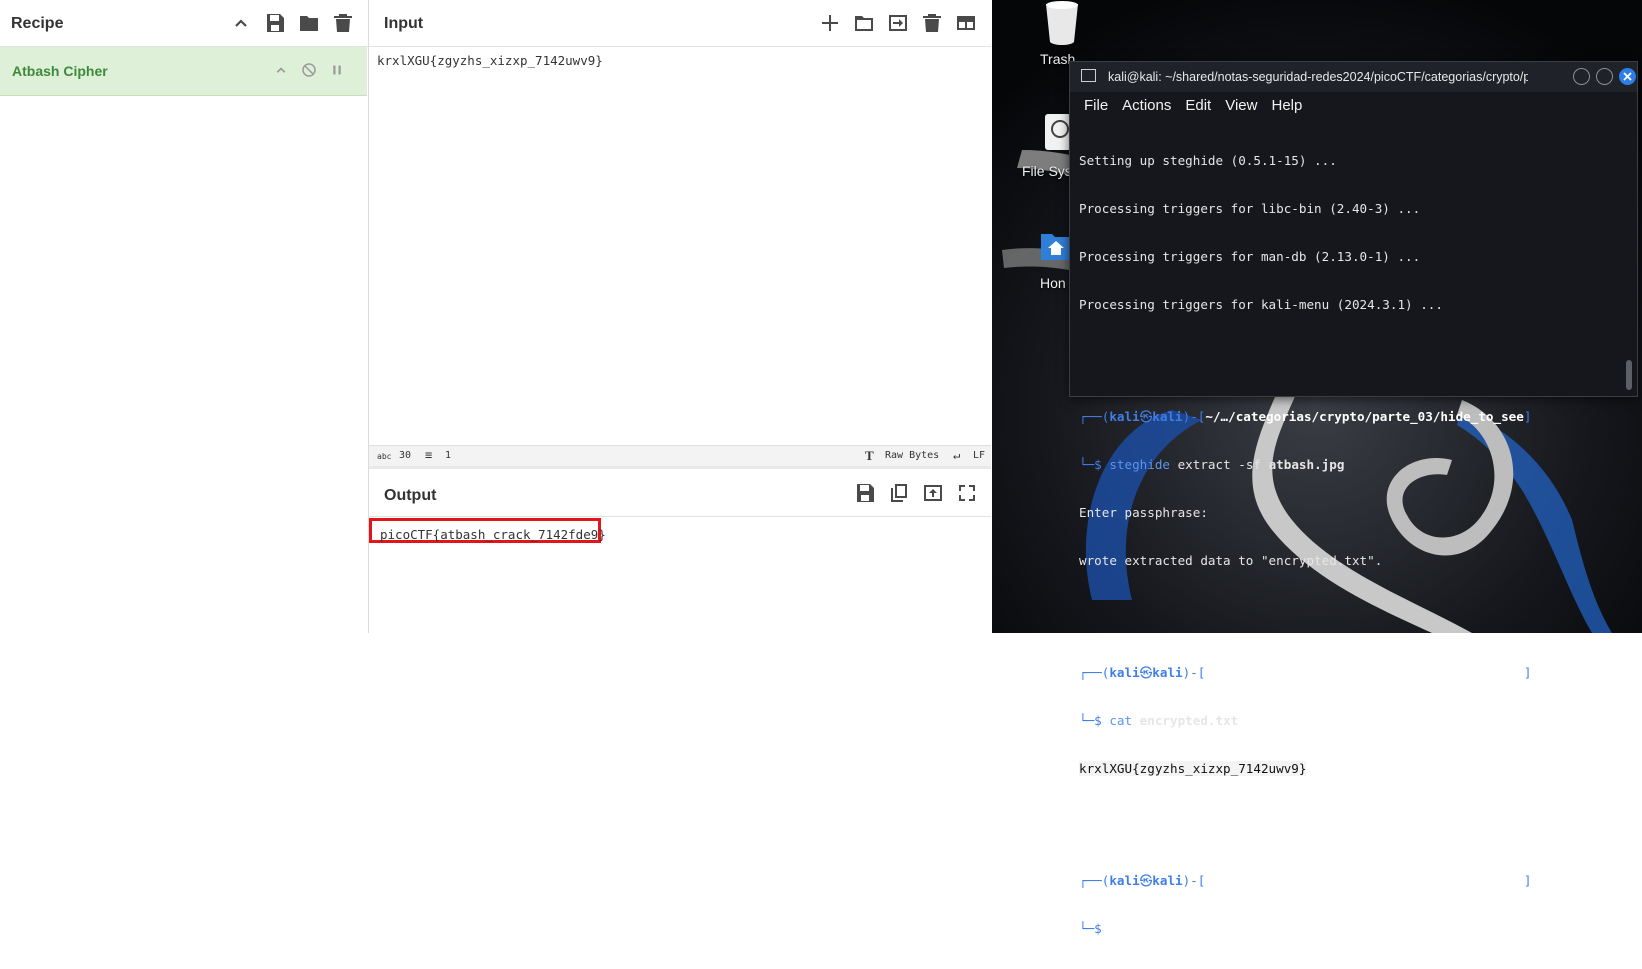 The image size is (1642, 969). I want to click on layout-icon, so click(966, 23).